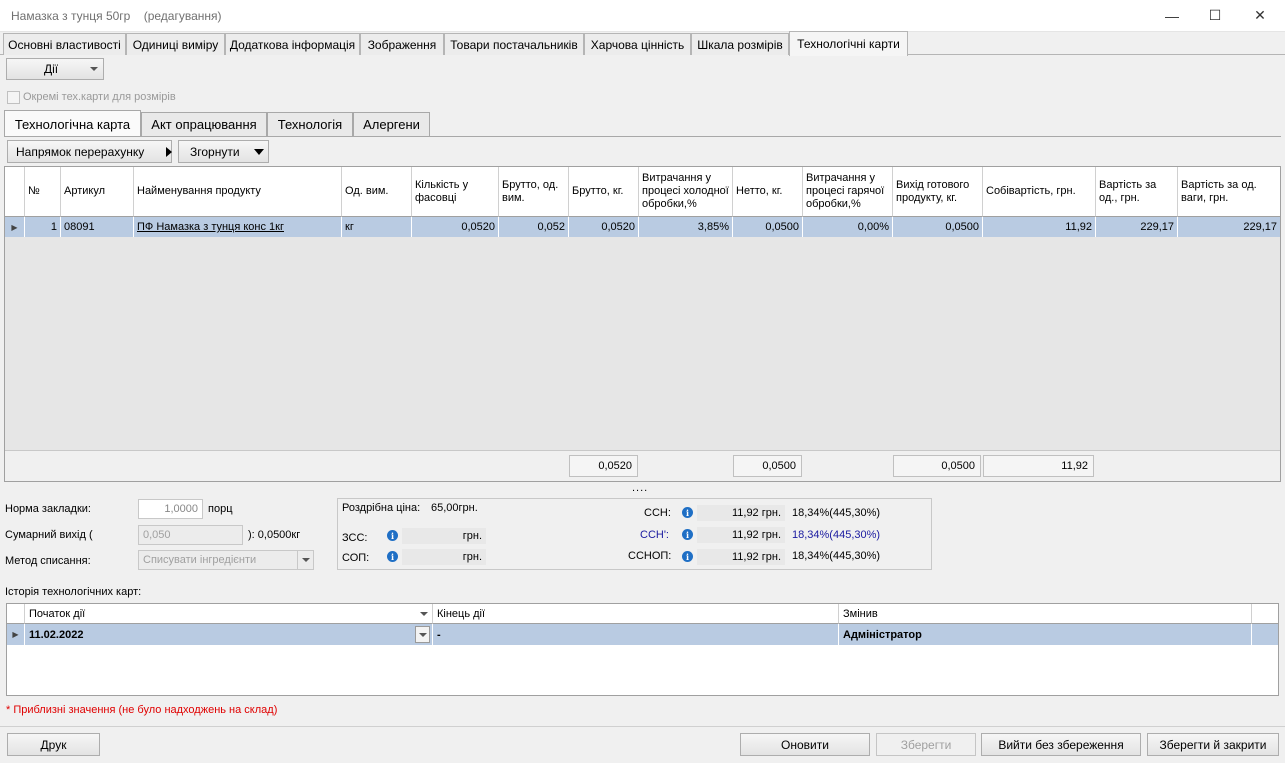  Describe the element at coordinates (64, 44) in the screenshot. I see `tab-basic-properties: Основні властивості` at that location.